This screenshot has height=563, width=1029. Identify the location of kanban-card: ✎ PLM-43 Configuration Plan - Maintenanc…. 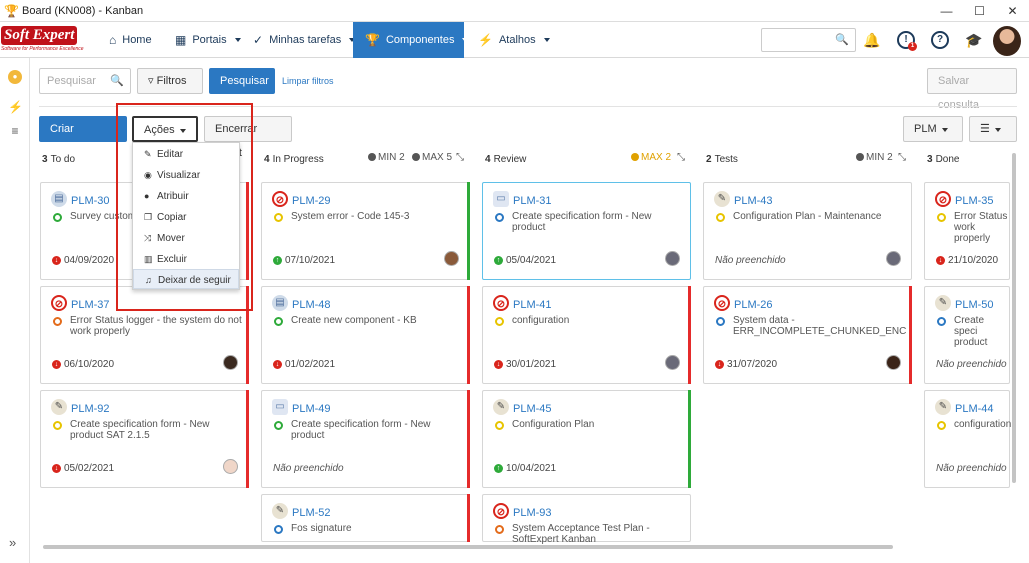
(807, 231).